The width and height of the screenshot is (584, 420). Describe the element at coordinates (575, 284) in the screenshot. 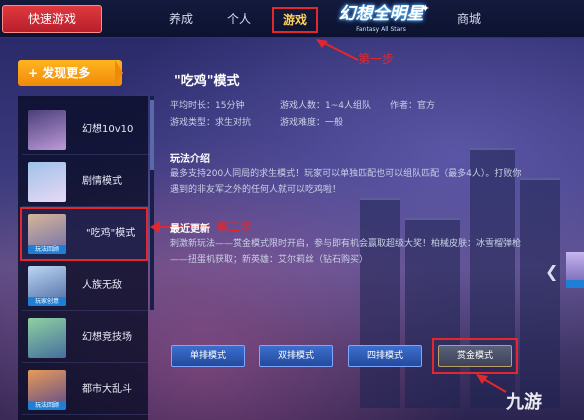

I see `mode-tag` at that location.